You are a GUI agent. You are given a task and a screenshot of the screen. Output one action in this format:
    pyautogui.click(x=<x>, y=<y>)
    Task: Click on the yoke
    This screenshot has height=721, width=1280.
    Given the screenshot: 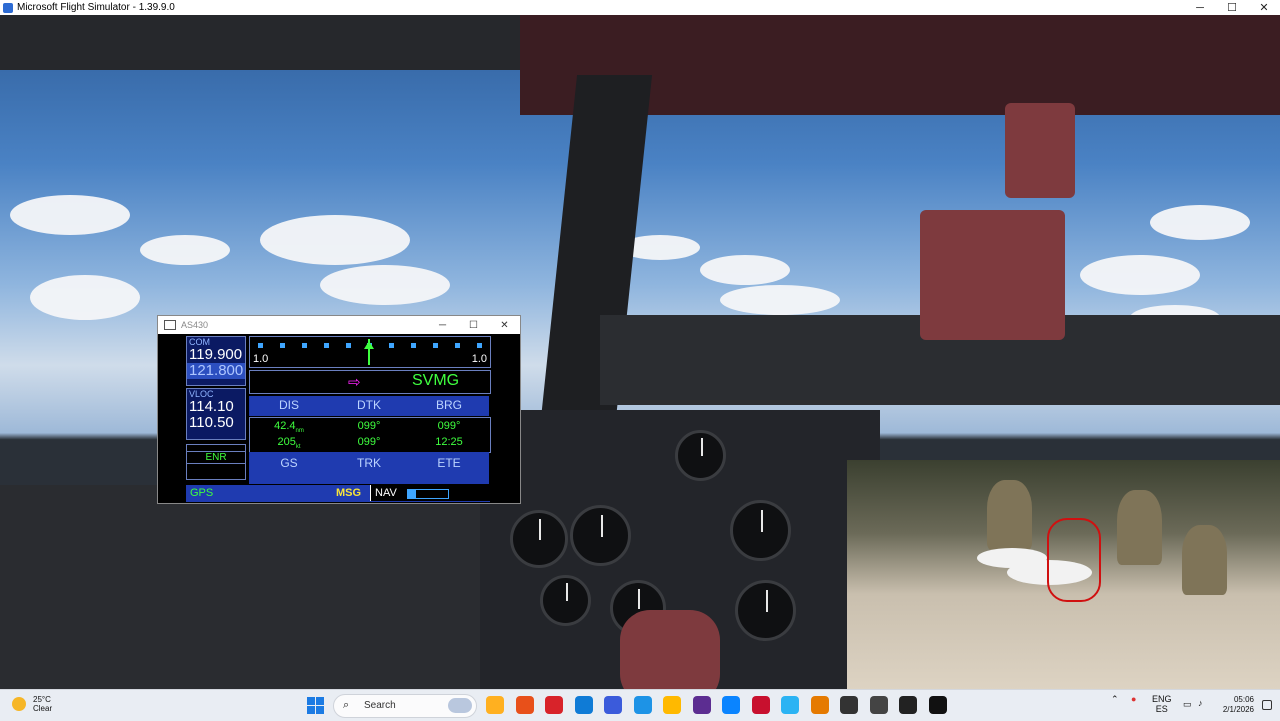 What is the action you would take?
    pyautogui.click(x=670, y=649)
    